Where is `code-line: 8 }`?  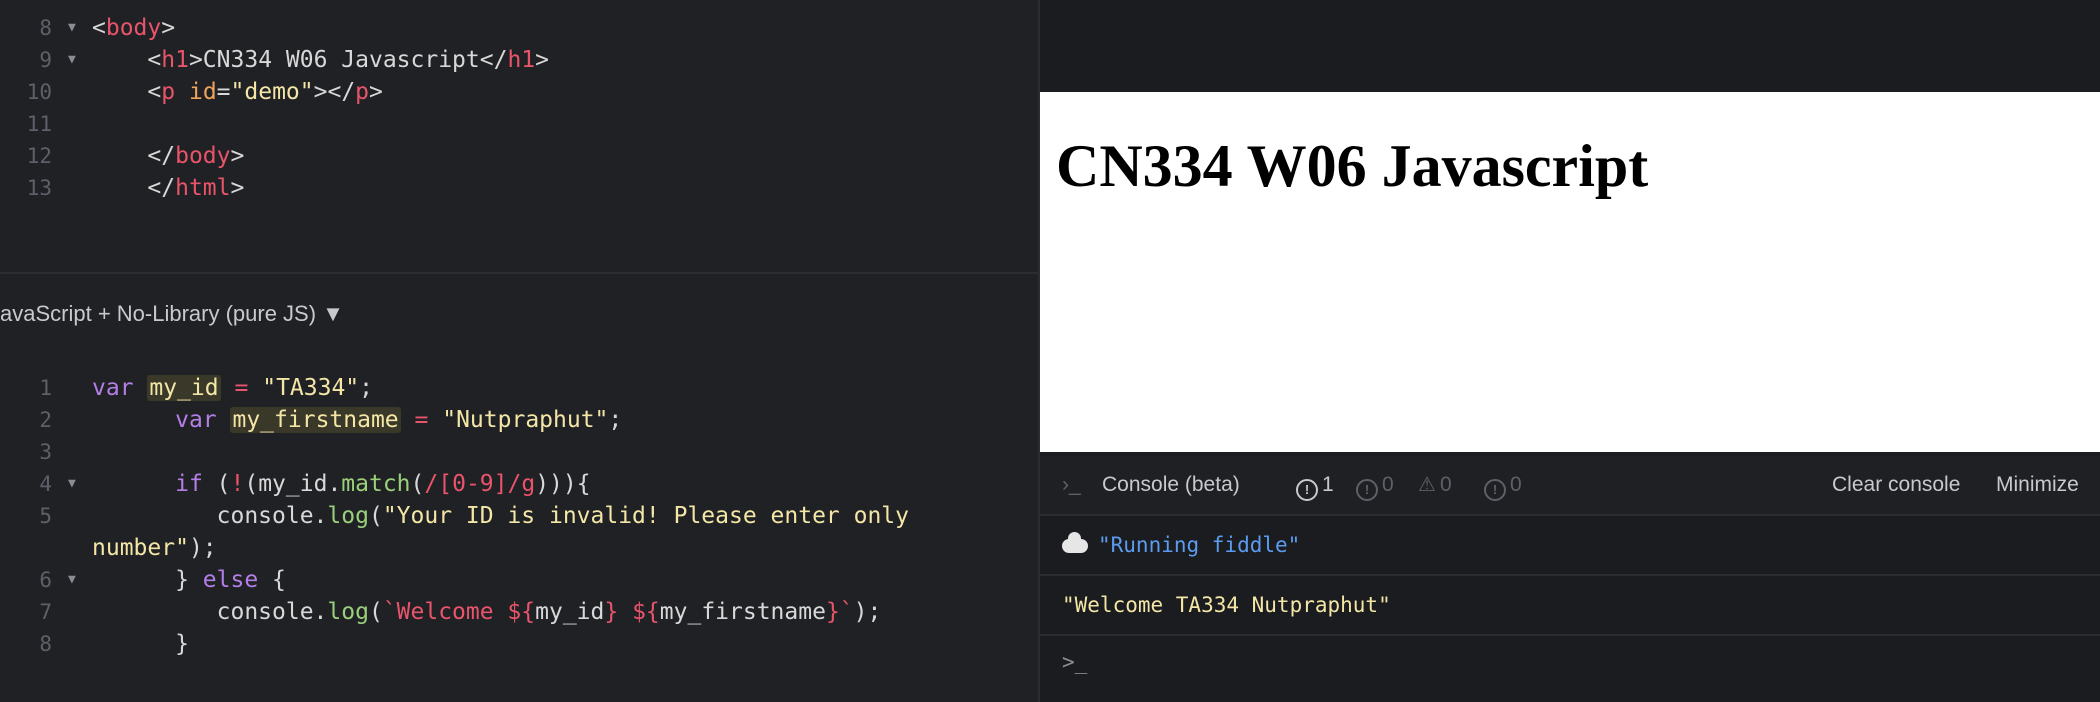 code-line: 8 } is located at coordinates (519, 644).